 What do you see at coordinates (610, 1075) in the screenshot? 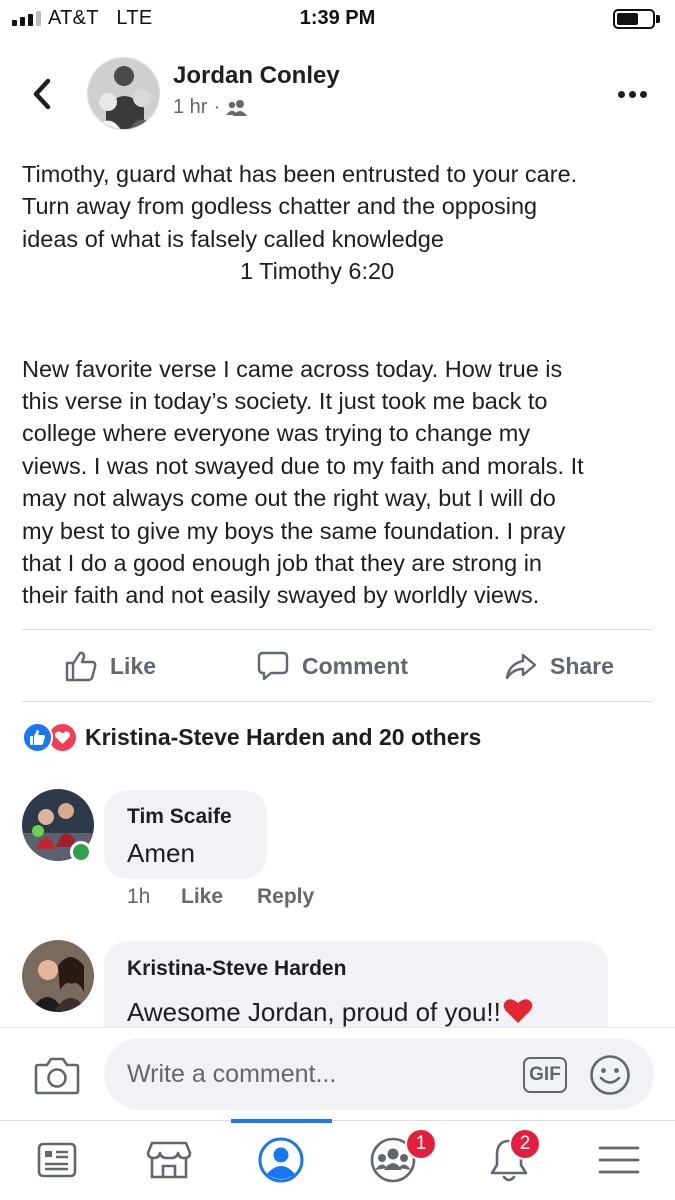
I see `smiley-icon` at bounding box center [610, 1075].